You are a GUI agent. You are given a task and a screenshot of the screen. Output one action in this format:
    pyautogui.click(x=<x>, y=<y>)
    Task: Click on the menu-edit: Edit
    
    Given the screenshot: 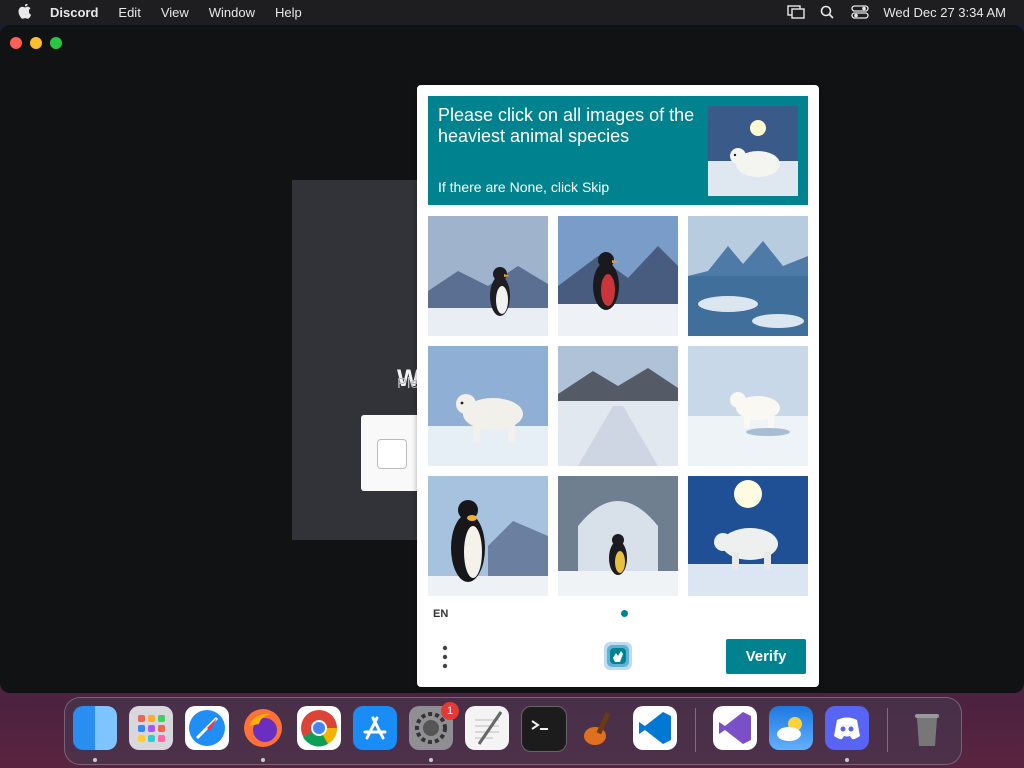 What is the action you would take?
    pyautogui.click(x=129, y=12)
    